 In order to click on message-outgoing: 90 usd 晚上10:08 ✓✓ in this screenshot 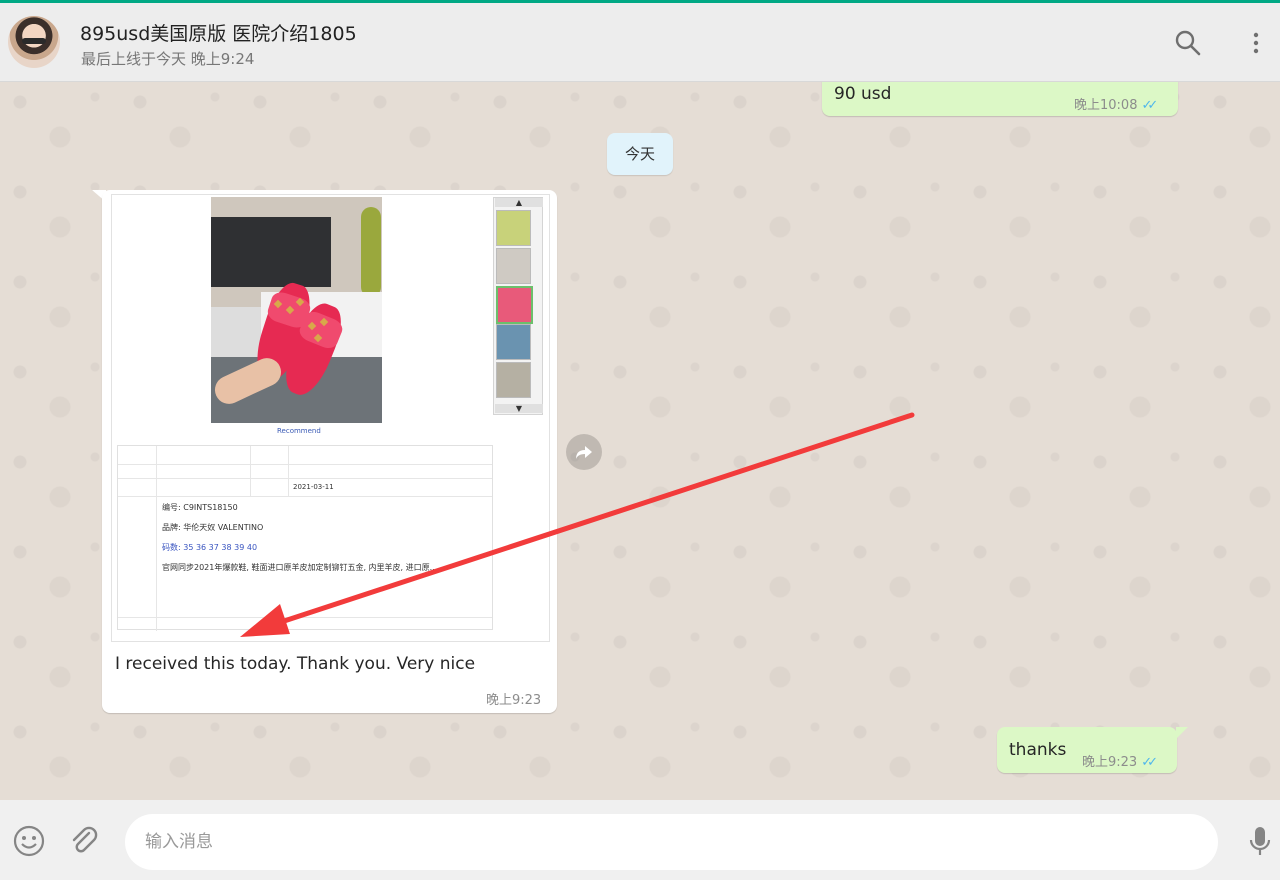, I will do `click(1000, 99)`.